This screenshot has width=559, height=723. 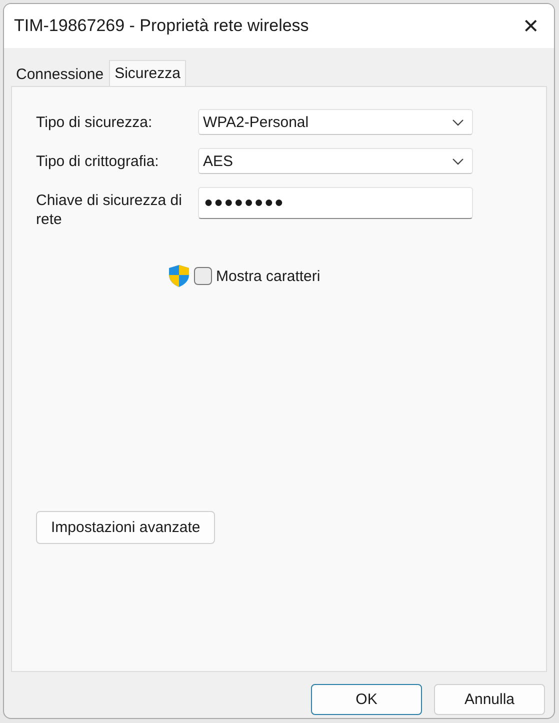 I want to click on tab: Sicurezza, so click(x=147, y=73).